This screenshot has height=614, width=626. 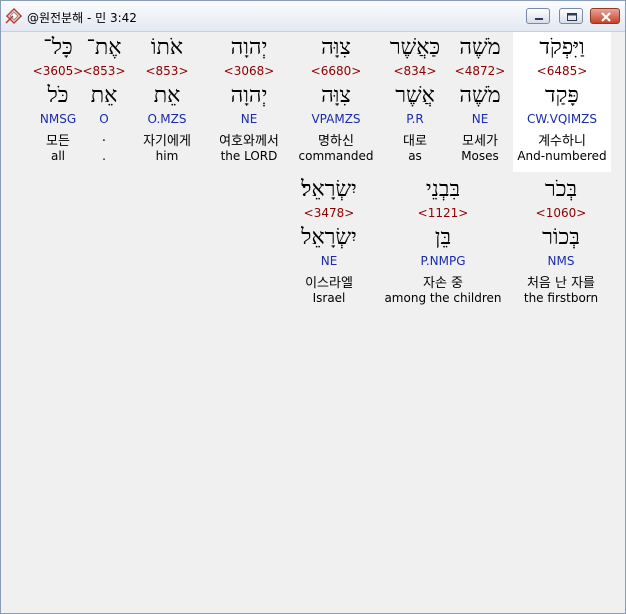 What do you see at coordinates (415, 47) in the screenshot?
I see `hebrew-word: כַּאֲשֶׁר` at bounding box center [415, 47].